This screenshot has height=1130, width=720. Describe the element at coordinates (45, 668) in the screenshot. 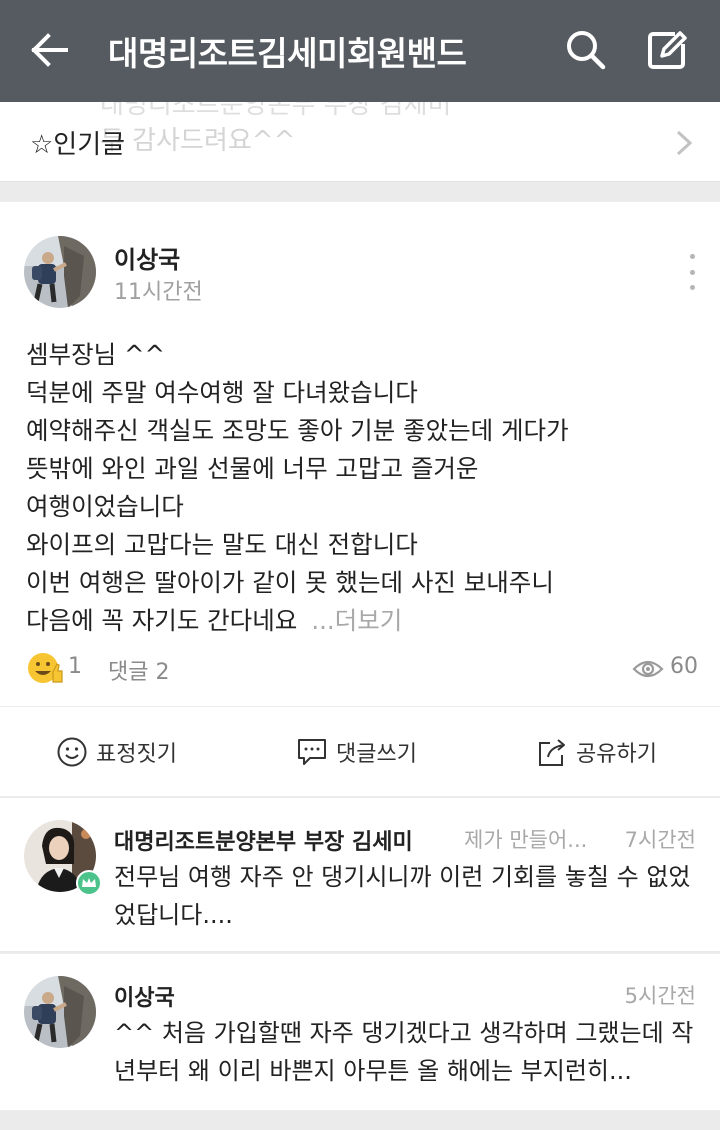

I see `thumbs-up-emoji-icon` at that location.